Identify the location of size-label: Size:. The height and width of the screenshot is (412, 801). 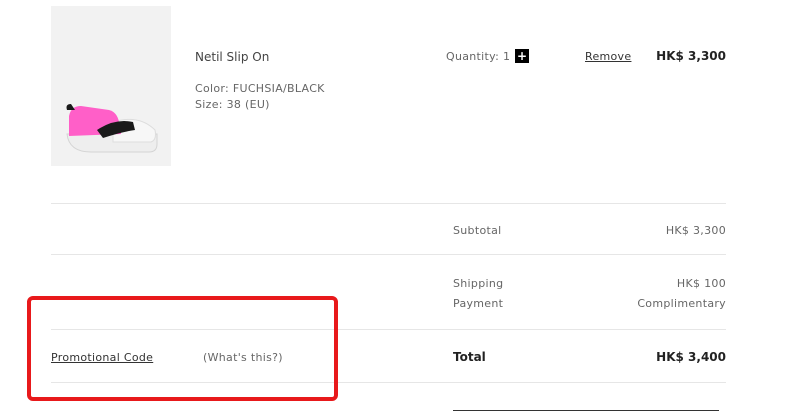
(209, 104).